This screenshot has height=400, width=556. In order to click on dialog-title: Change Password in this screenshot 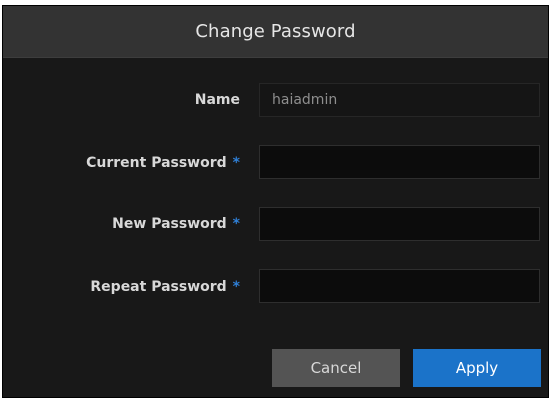, I will do `click(275, 31)`.